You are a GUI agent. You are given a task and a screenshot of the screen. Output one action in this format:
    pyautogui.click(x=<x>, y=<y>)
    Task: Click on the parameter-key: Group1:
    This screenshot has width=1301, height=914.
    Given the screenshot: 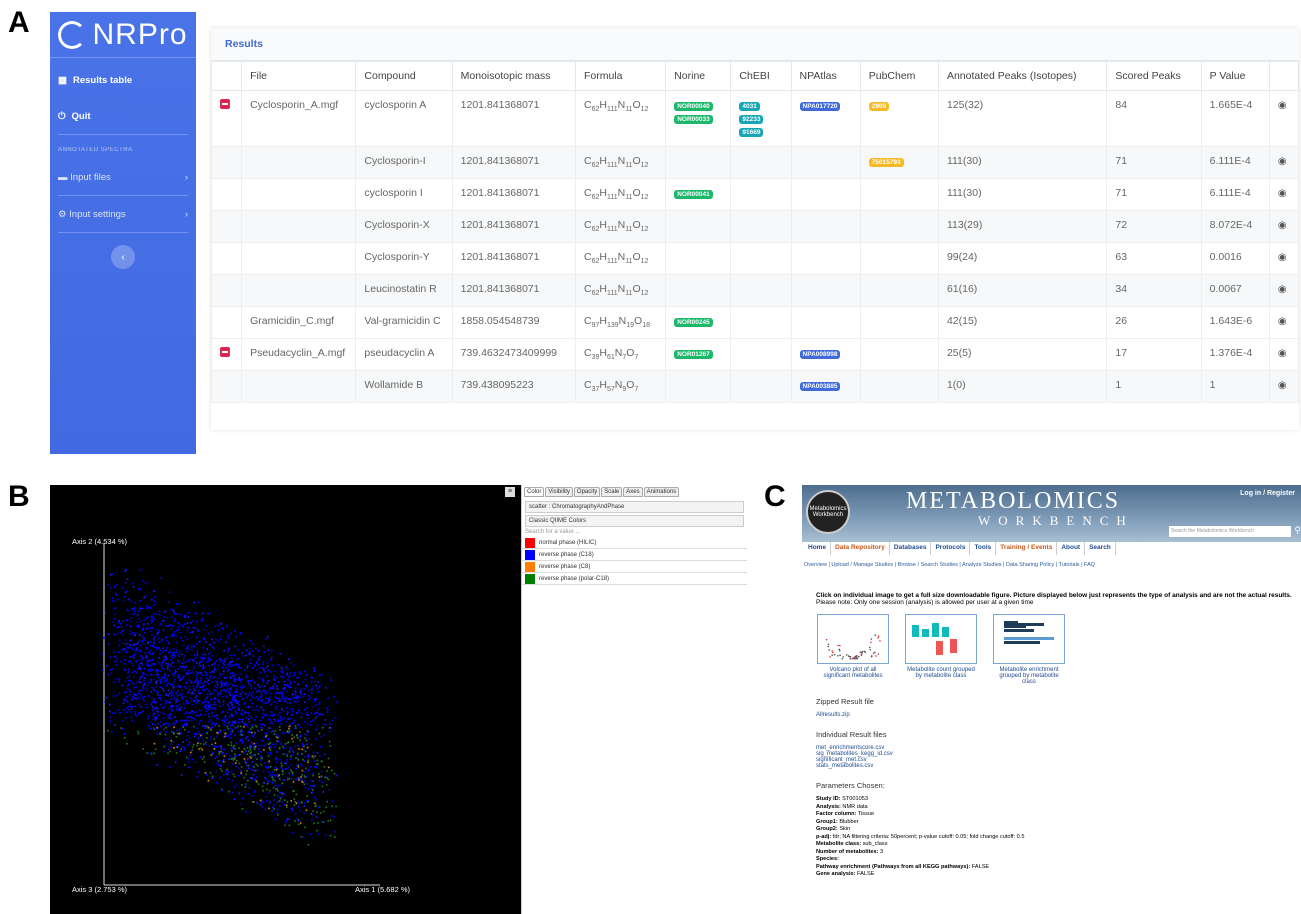 What is the action you would take?
    pyautogui.click(x=827, y=821)
    